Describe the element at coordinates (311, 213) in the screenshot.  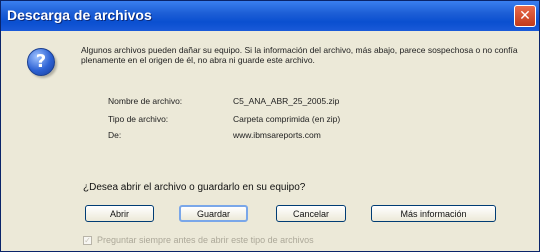
I see `cancel-button: Cancelar` at that location.